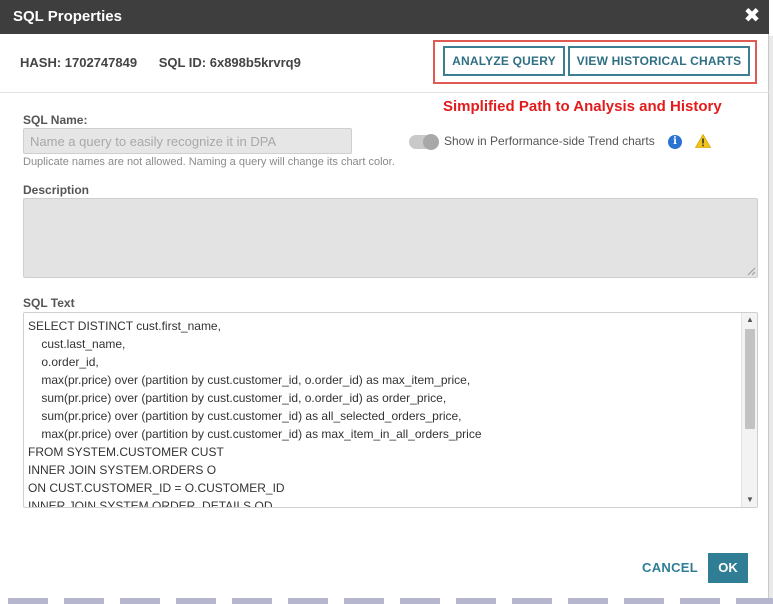  What do you see at coordinates (386, 601) in the screenshot?
I see `background-page-strip` at bounding box center [386, 601].